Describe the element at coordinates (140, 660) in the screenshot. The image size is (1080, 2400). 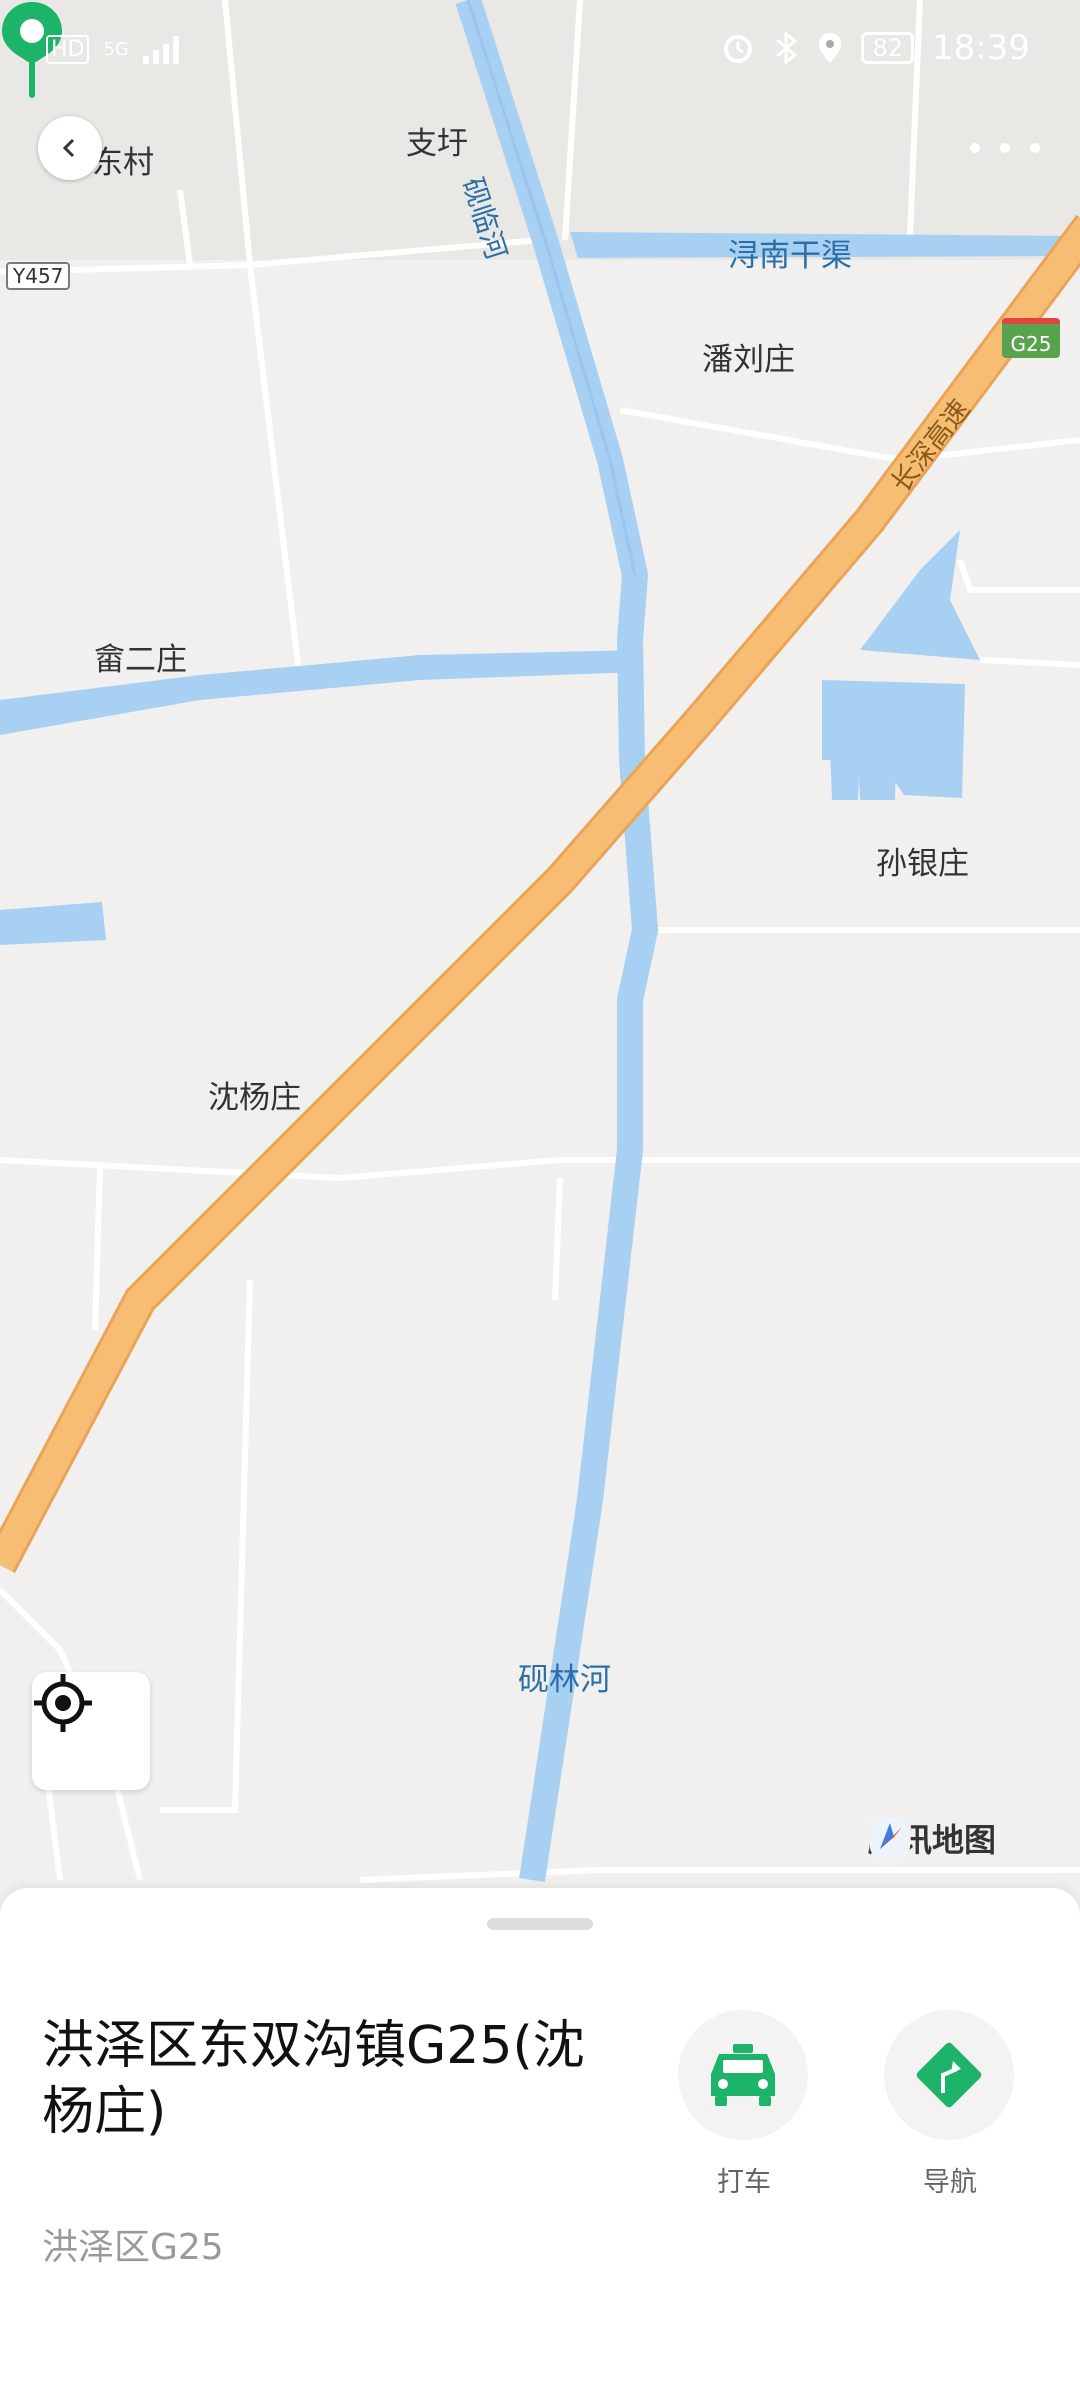
I see `map-label-sheerzhuang: 畲二庄` at that location.